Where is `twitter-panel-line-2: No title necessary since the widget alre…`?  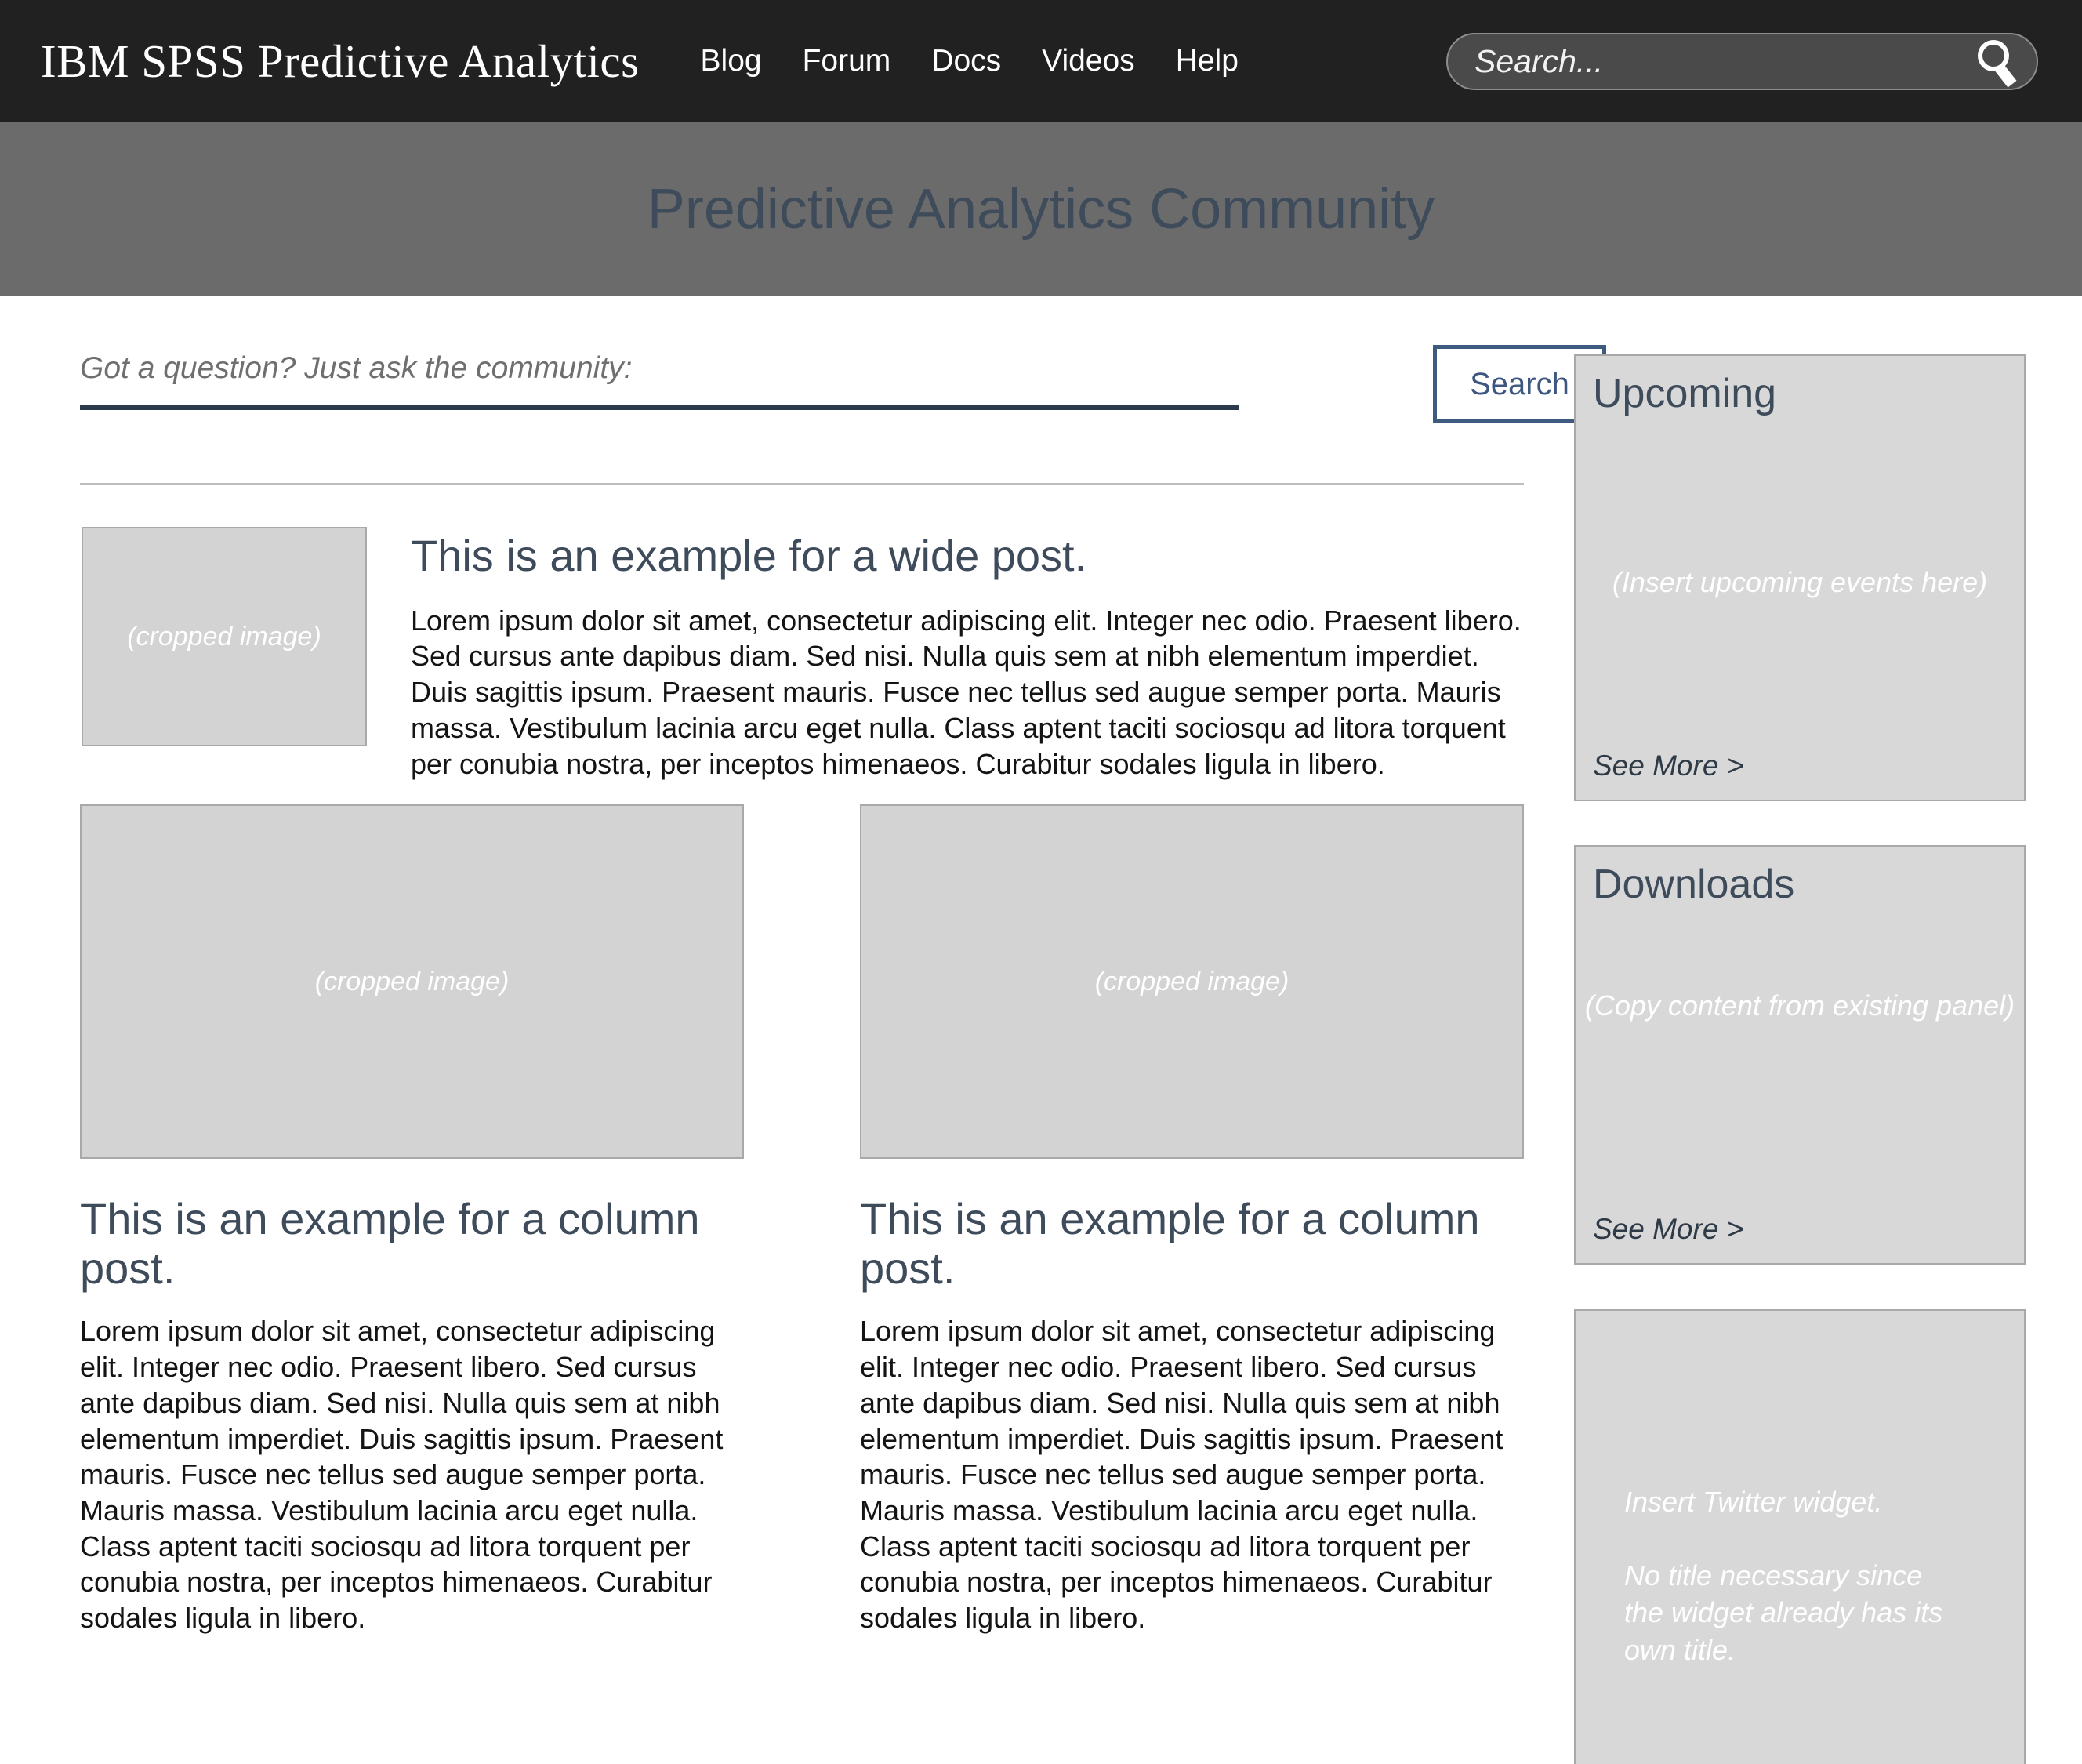
twitter-panel-line-2: No title necessary since the widget alre… is located at coordinates (1783, 1613).